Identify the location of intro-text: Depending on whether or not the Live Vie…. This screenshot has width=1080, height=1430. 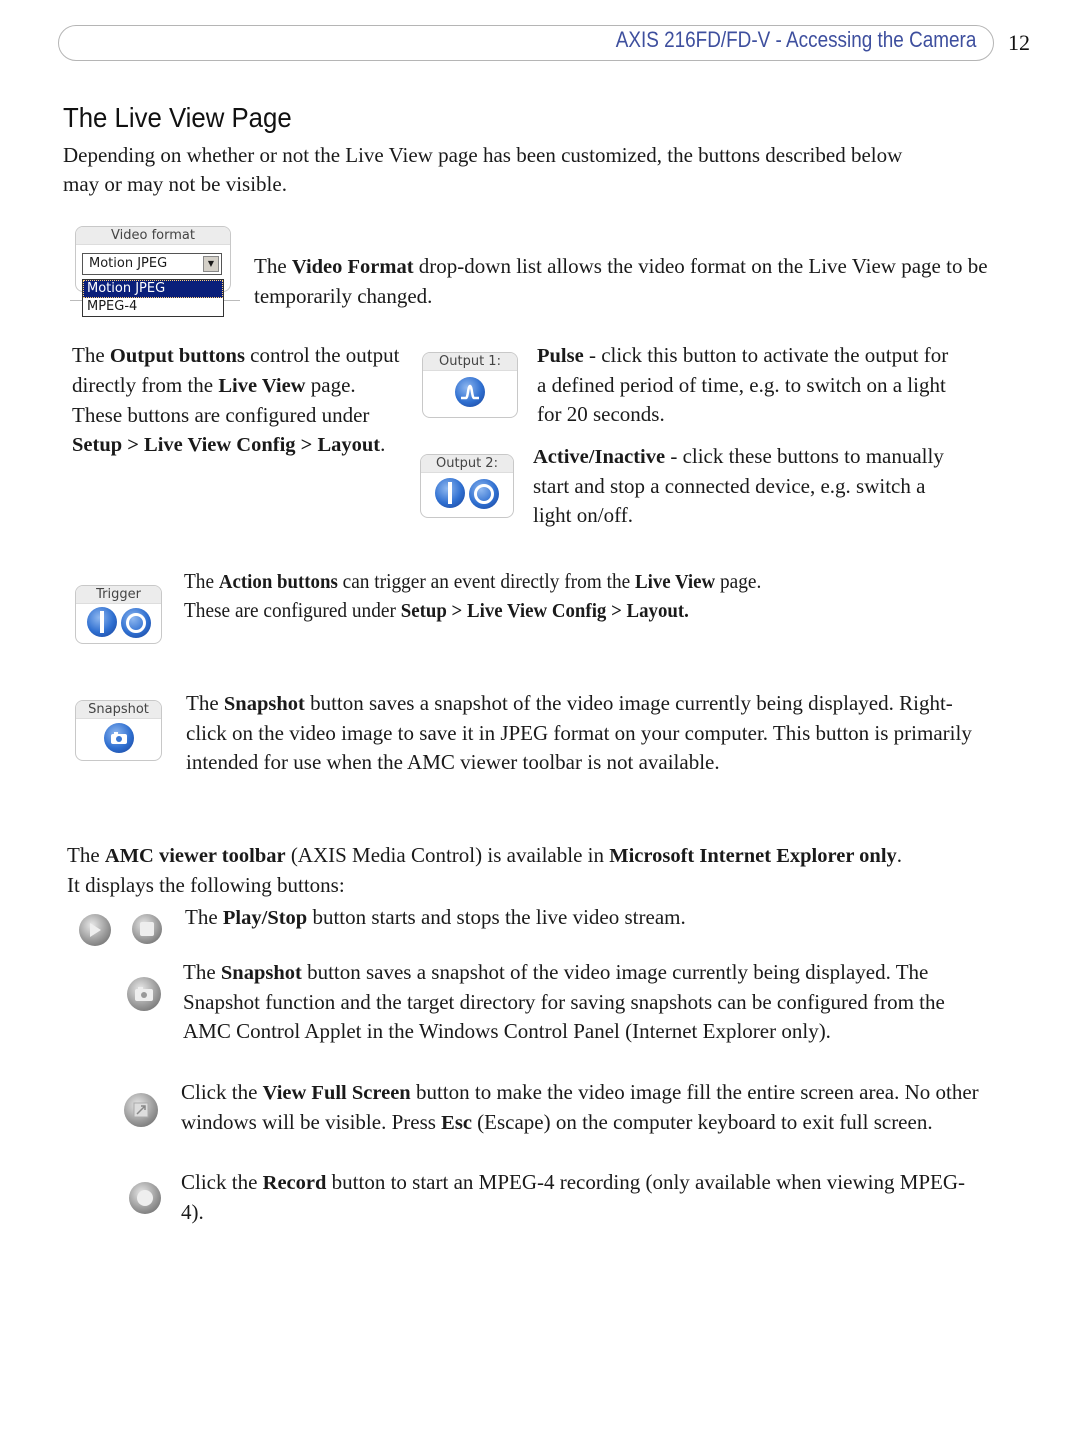
(483, 169).